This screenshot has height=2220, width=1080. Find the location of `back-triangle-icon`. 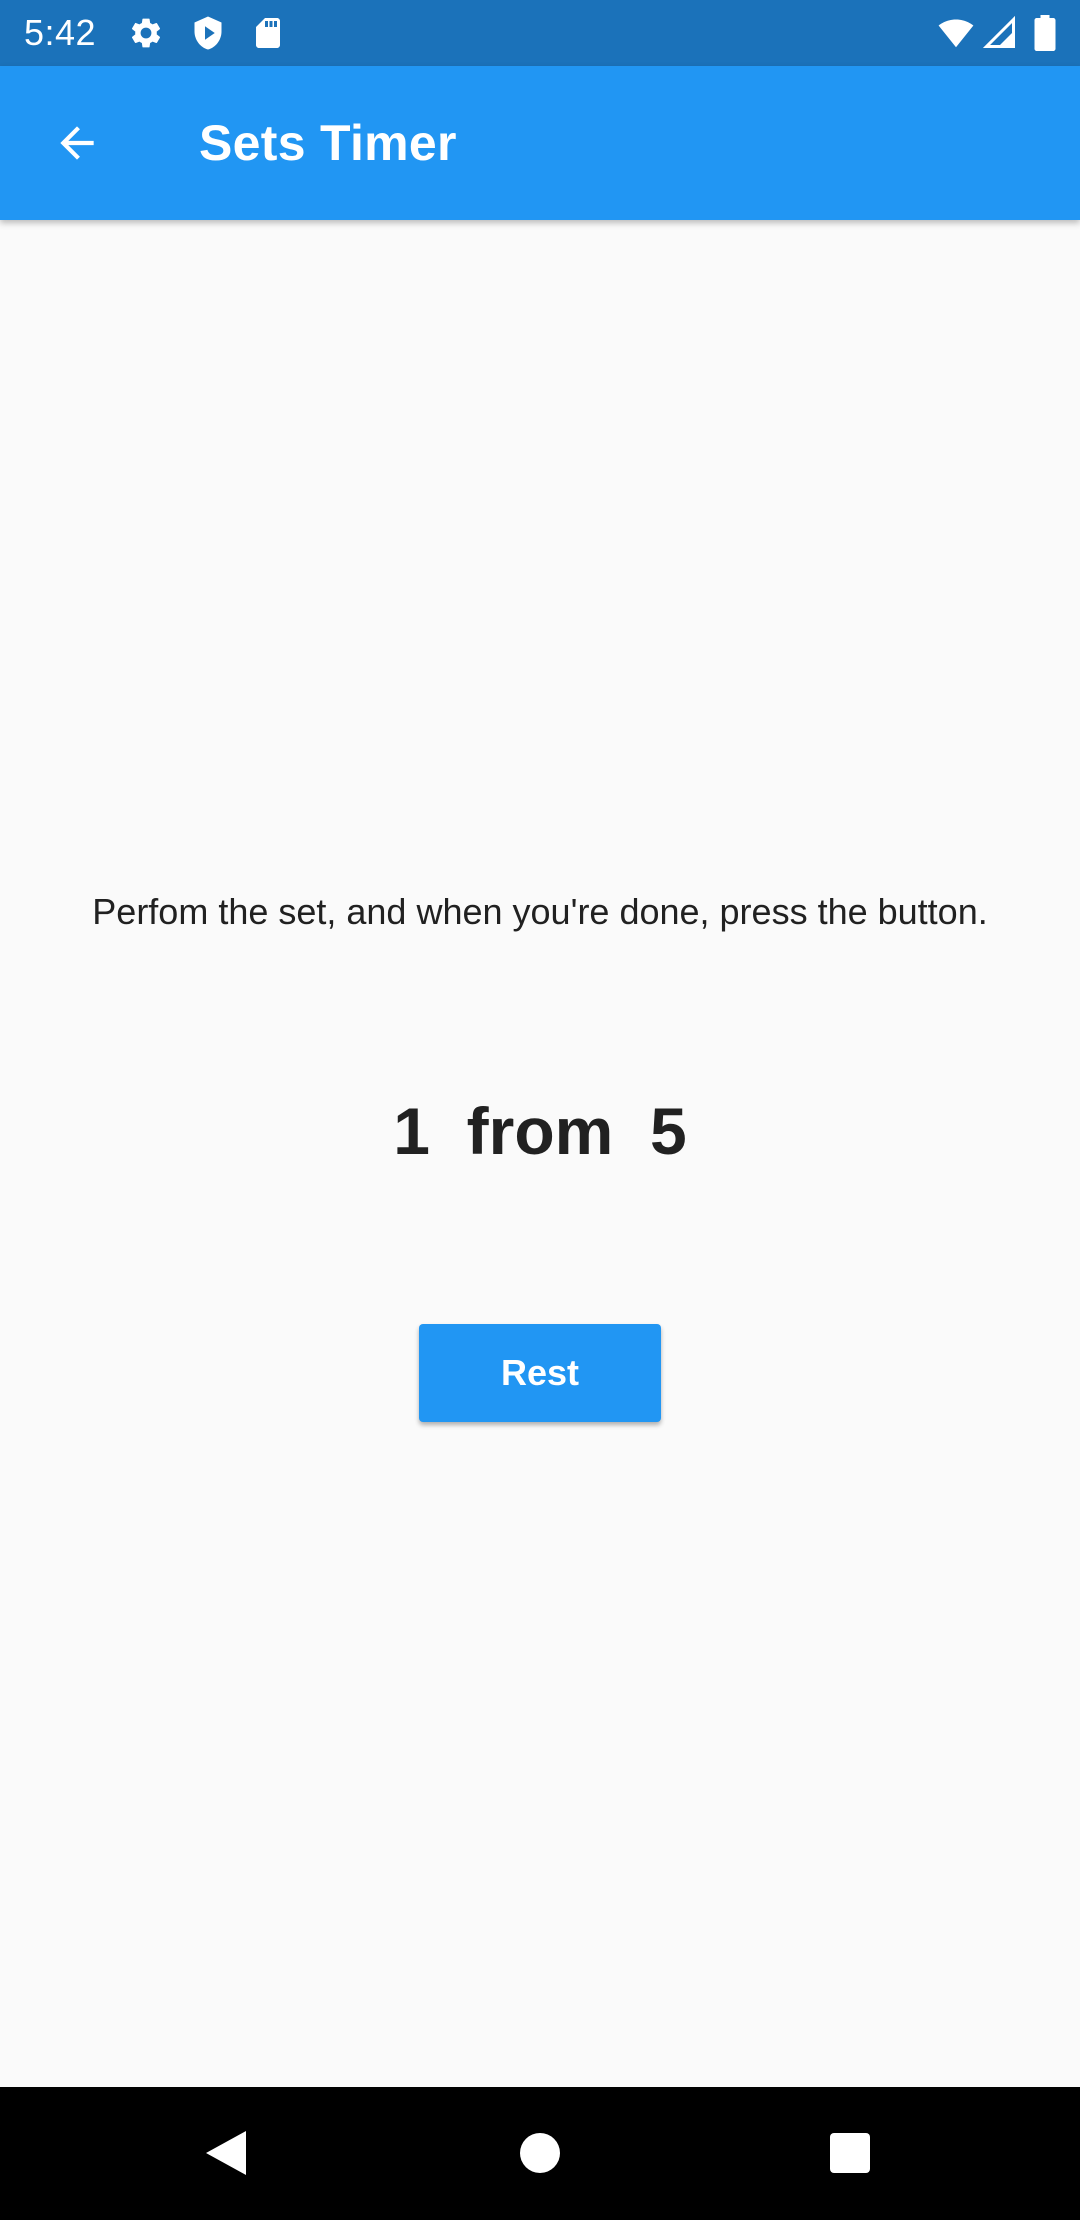

back-triangle-icon is located at coordinates (226, 2153).